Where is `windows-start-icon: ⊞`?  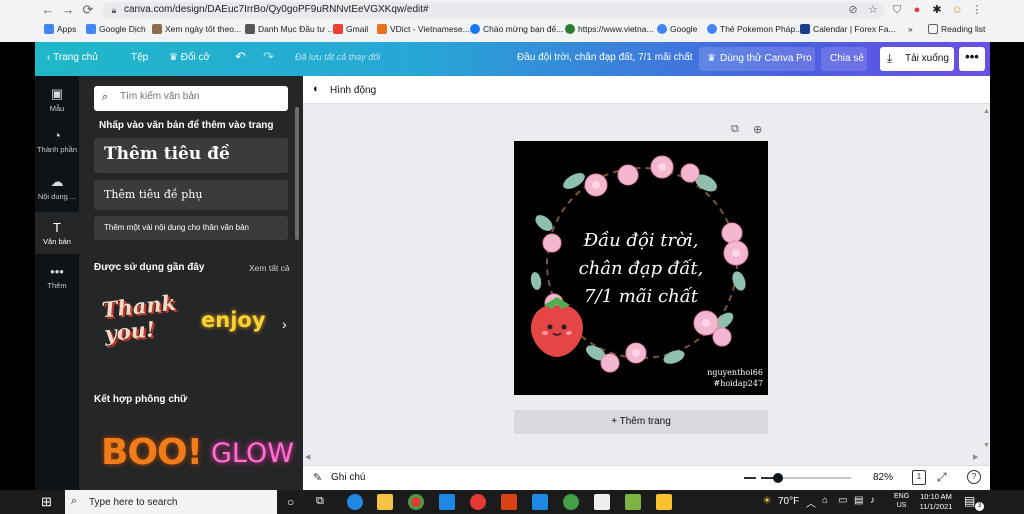
windows-start-icon: ⊞ is located at coordinates (46, 502).